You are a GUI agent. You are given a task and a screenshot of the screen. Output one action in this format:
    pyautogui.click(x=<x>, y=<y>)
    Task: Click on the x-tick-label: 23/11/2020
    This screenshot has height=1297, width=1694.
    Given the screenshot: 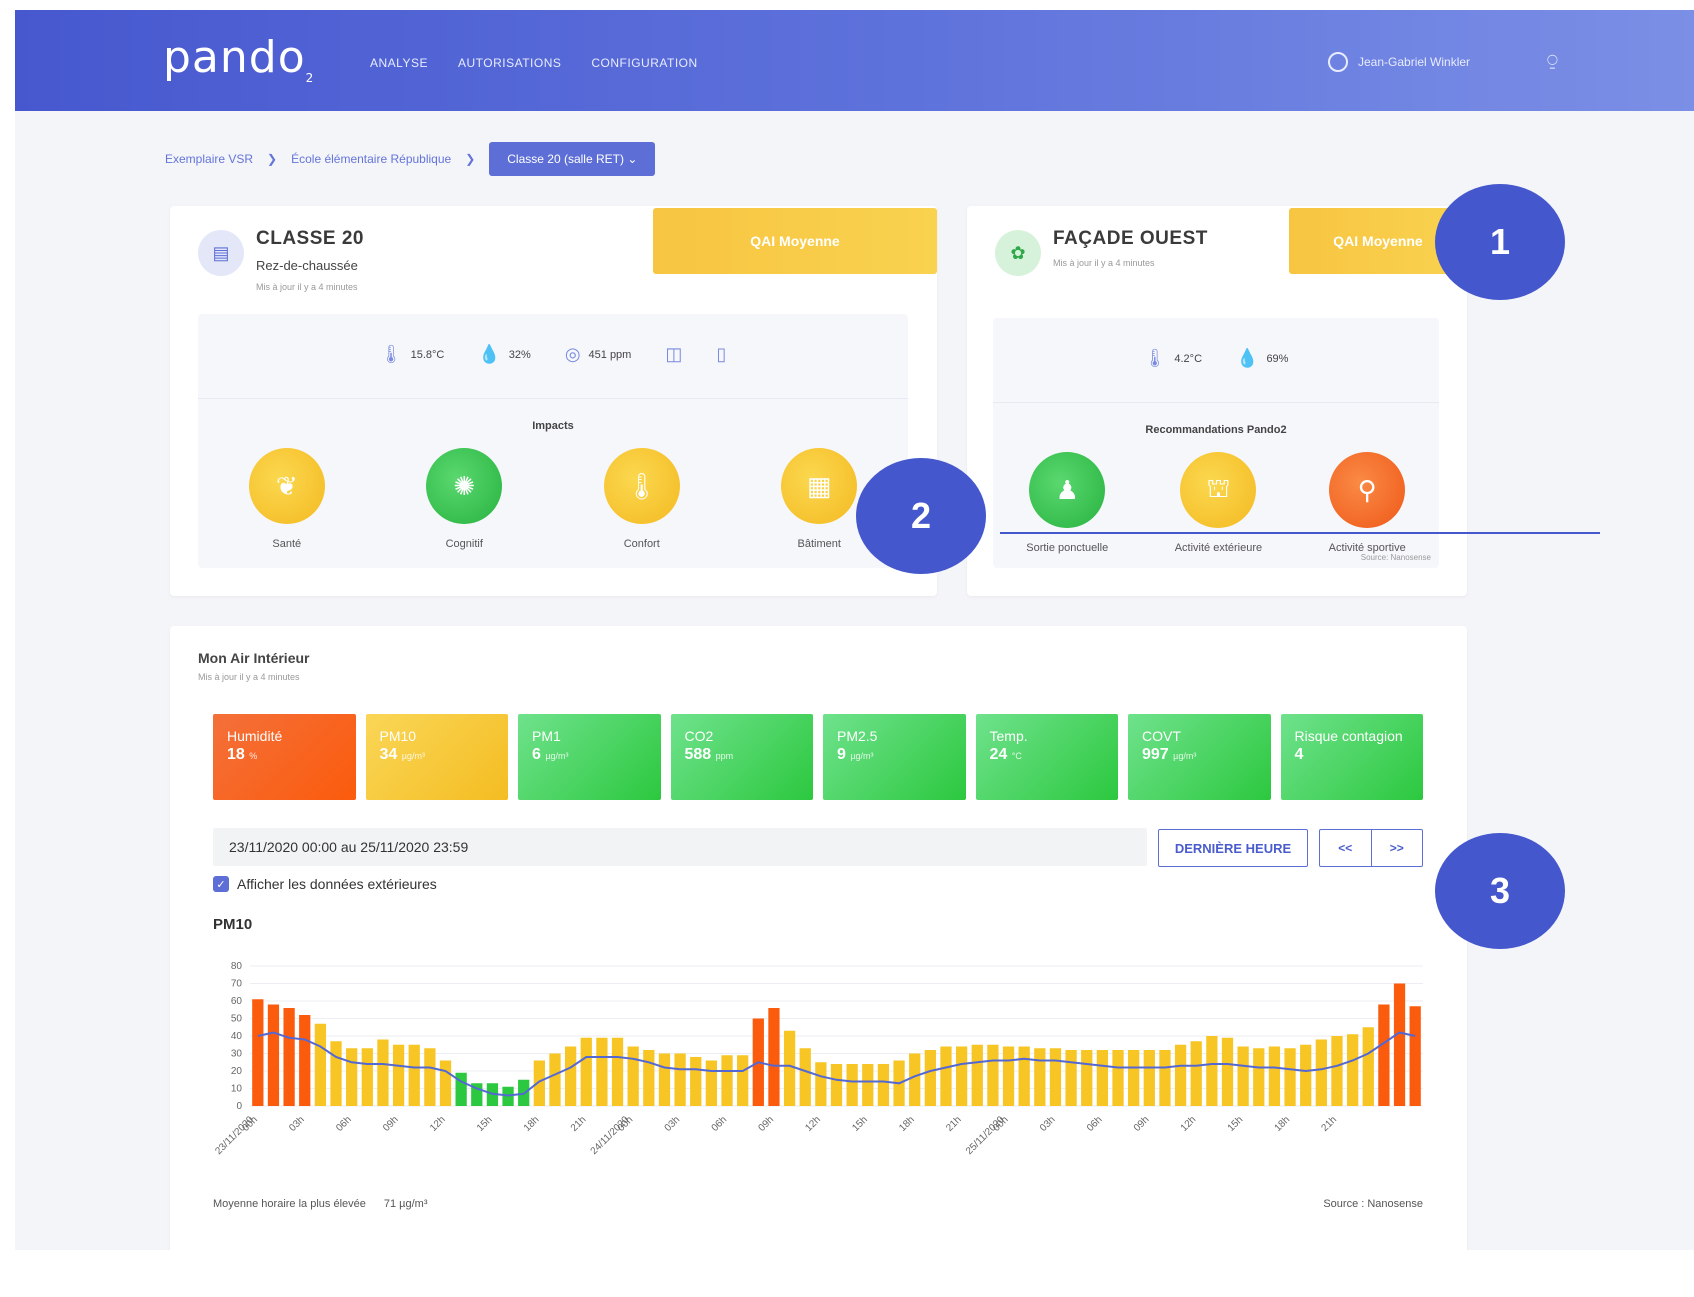 What is the action you would take?
    pyautogui.click(x=234, y=1135)
    